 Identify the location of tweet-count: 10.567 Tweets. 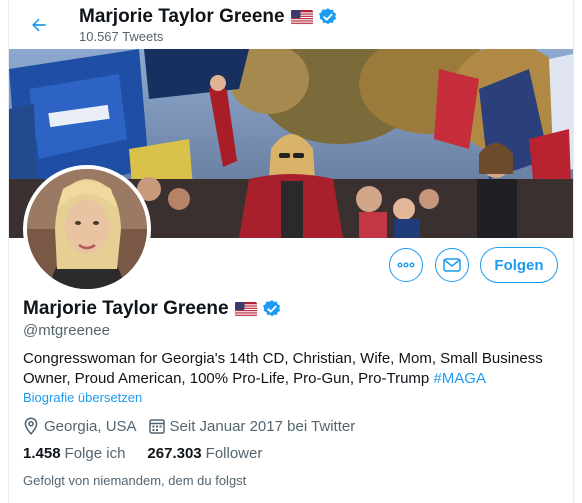
(121, 36).